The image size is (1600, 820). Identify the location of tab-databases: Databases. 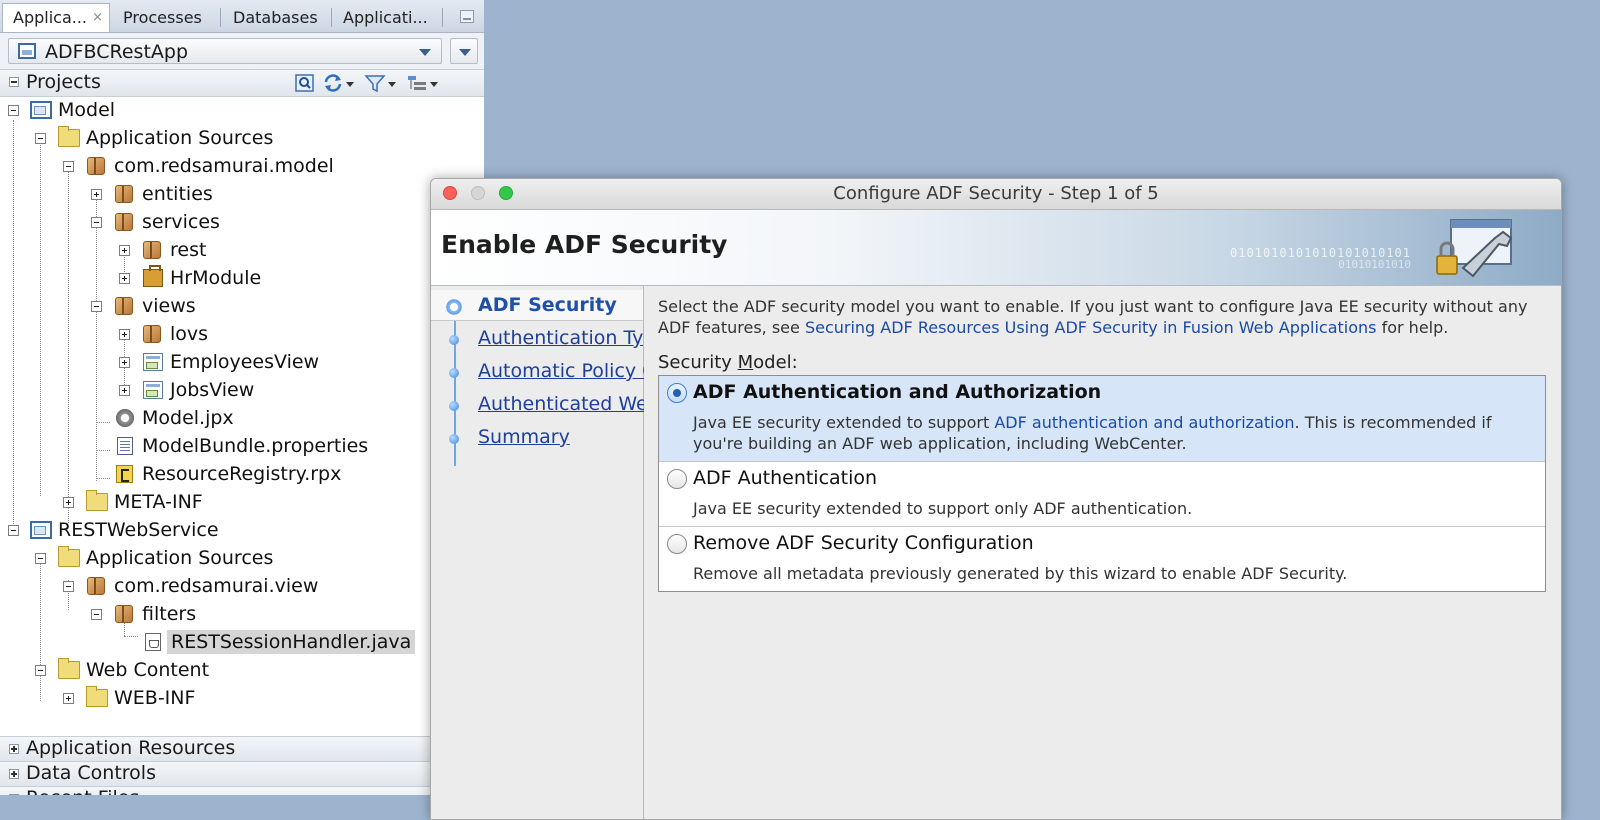
(275, 17).